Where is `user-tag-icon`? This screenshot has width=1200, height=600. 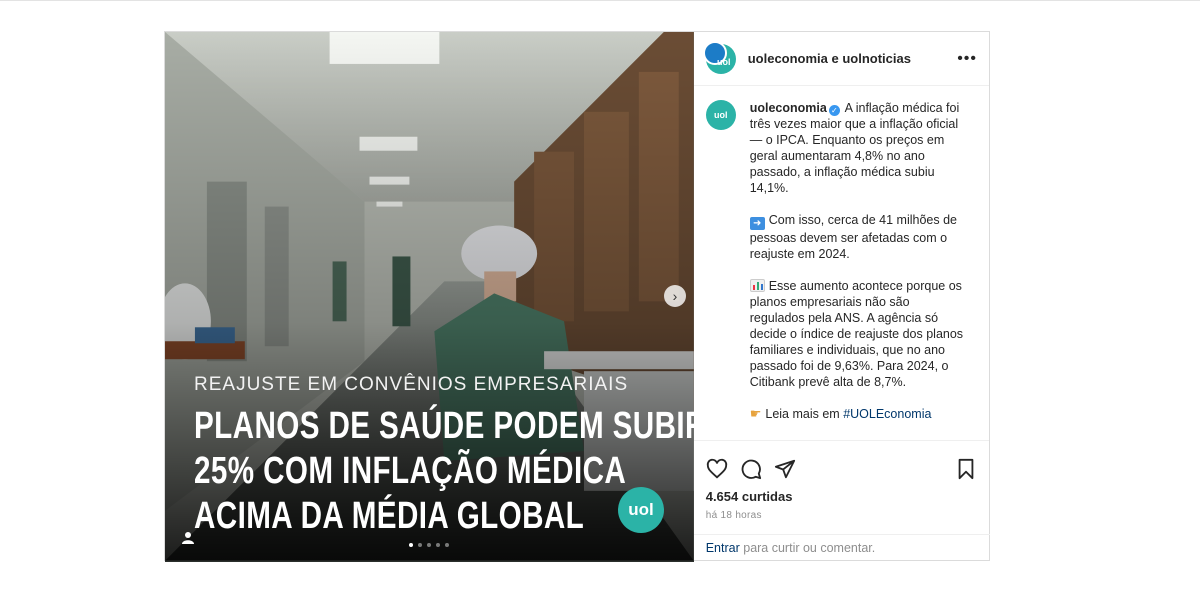 user-tag-icon is located at coordinates (188, 538).